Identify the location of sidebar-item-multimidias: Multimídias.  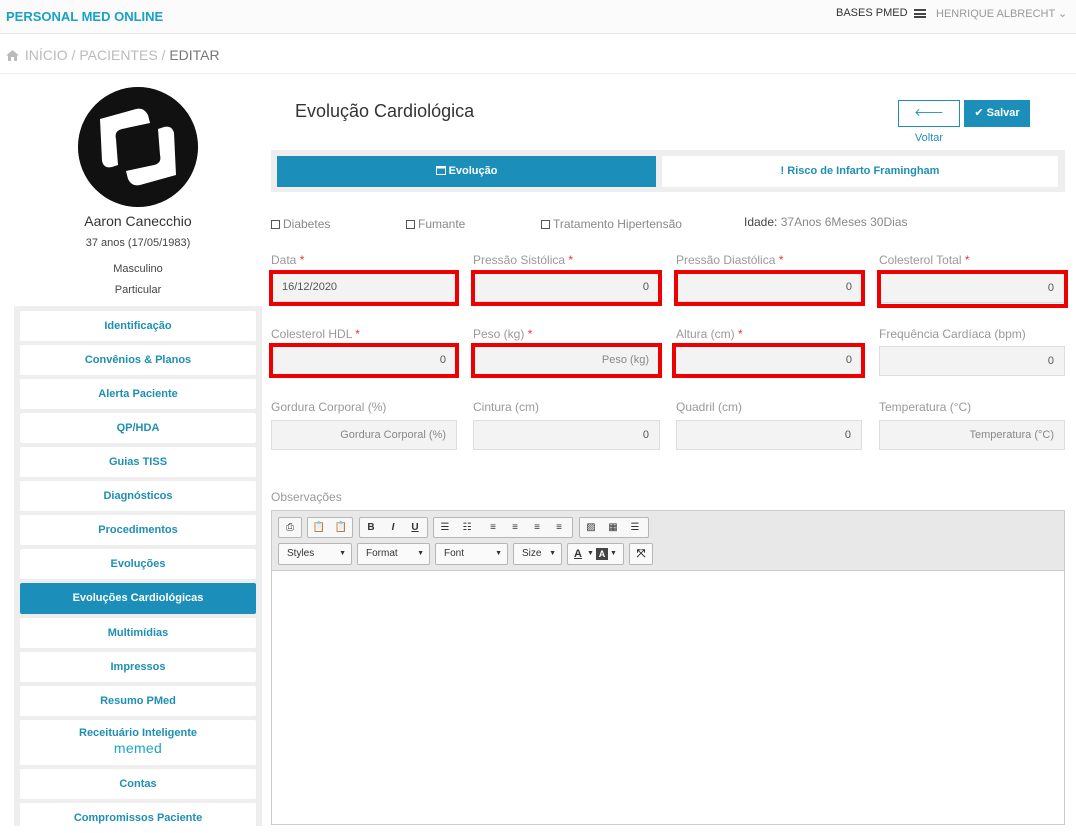
(138, 633).